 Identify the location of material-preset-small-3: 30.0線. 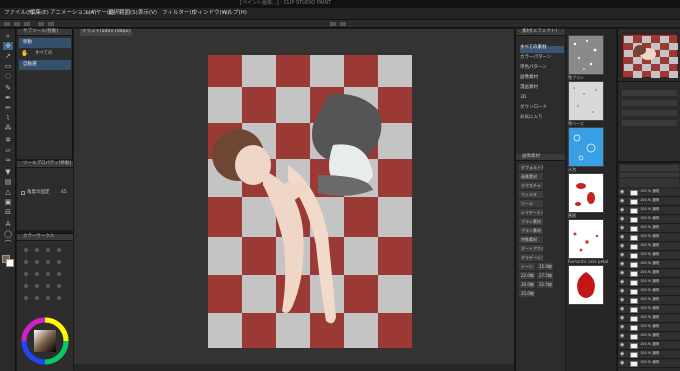
(527, 284).